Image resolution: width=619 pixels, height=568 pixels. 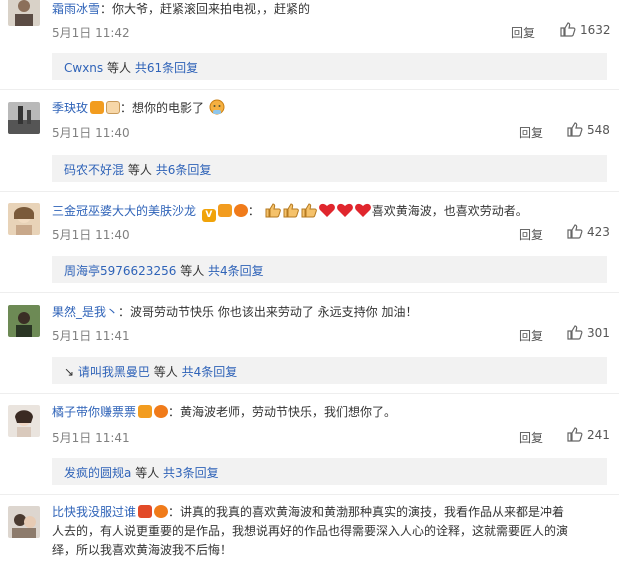 I want to click on face-emoji-icon, so click(x=217, y=107).